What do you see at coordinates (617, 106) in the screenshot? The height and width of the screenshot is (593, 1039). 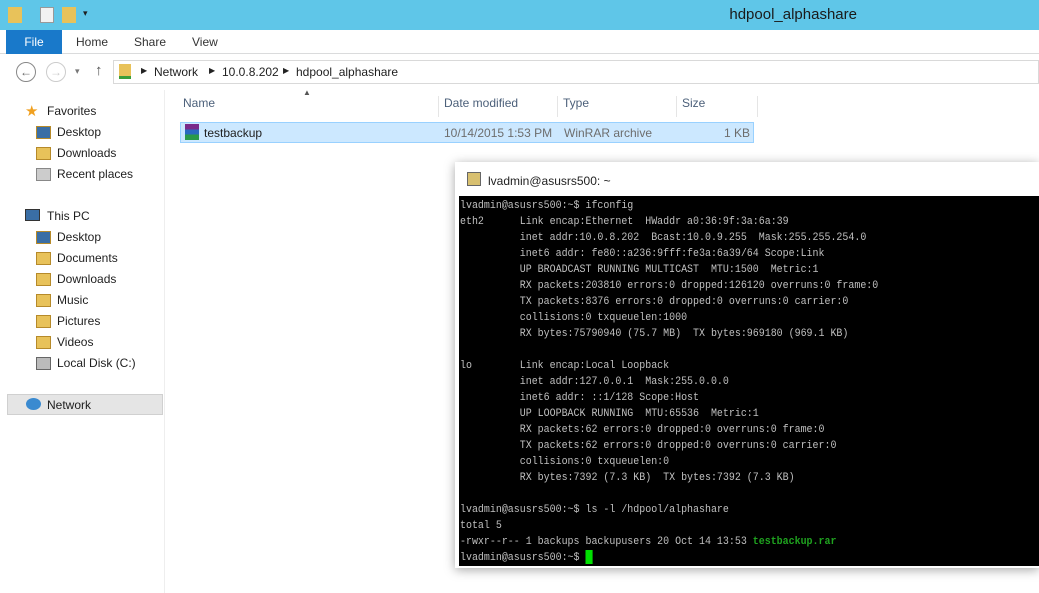 I see `column-type: Type` at bounding box center [617, 106].